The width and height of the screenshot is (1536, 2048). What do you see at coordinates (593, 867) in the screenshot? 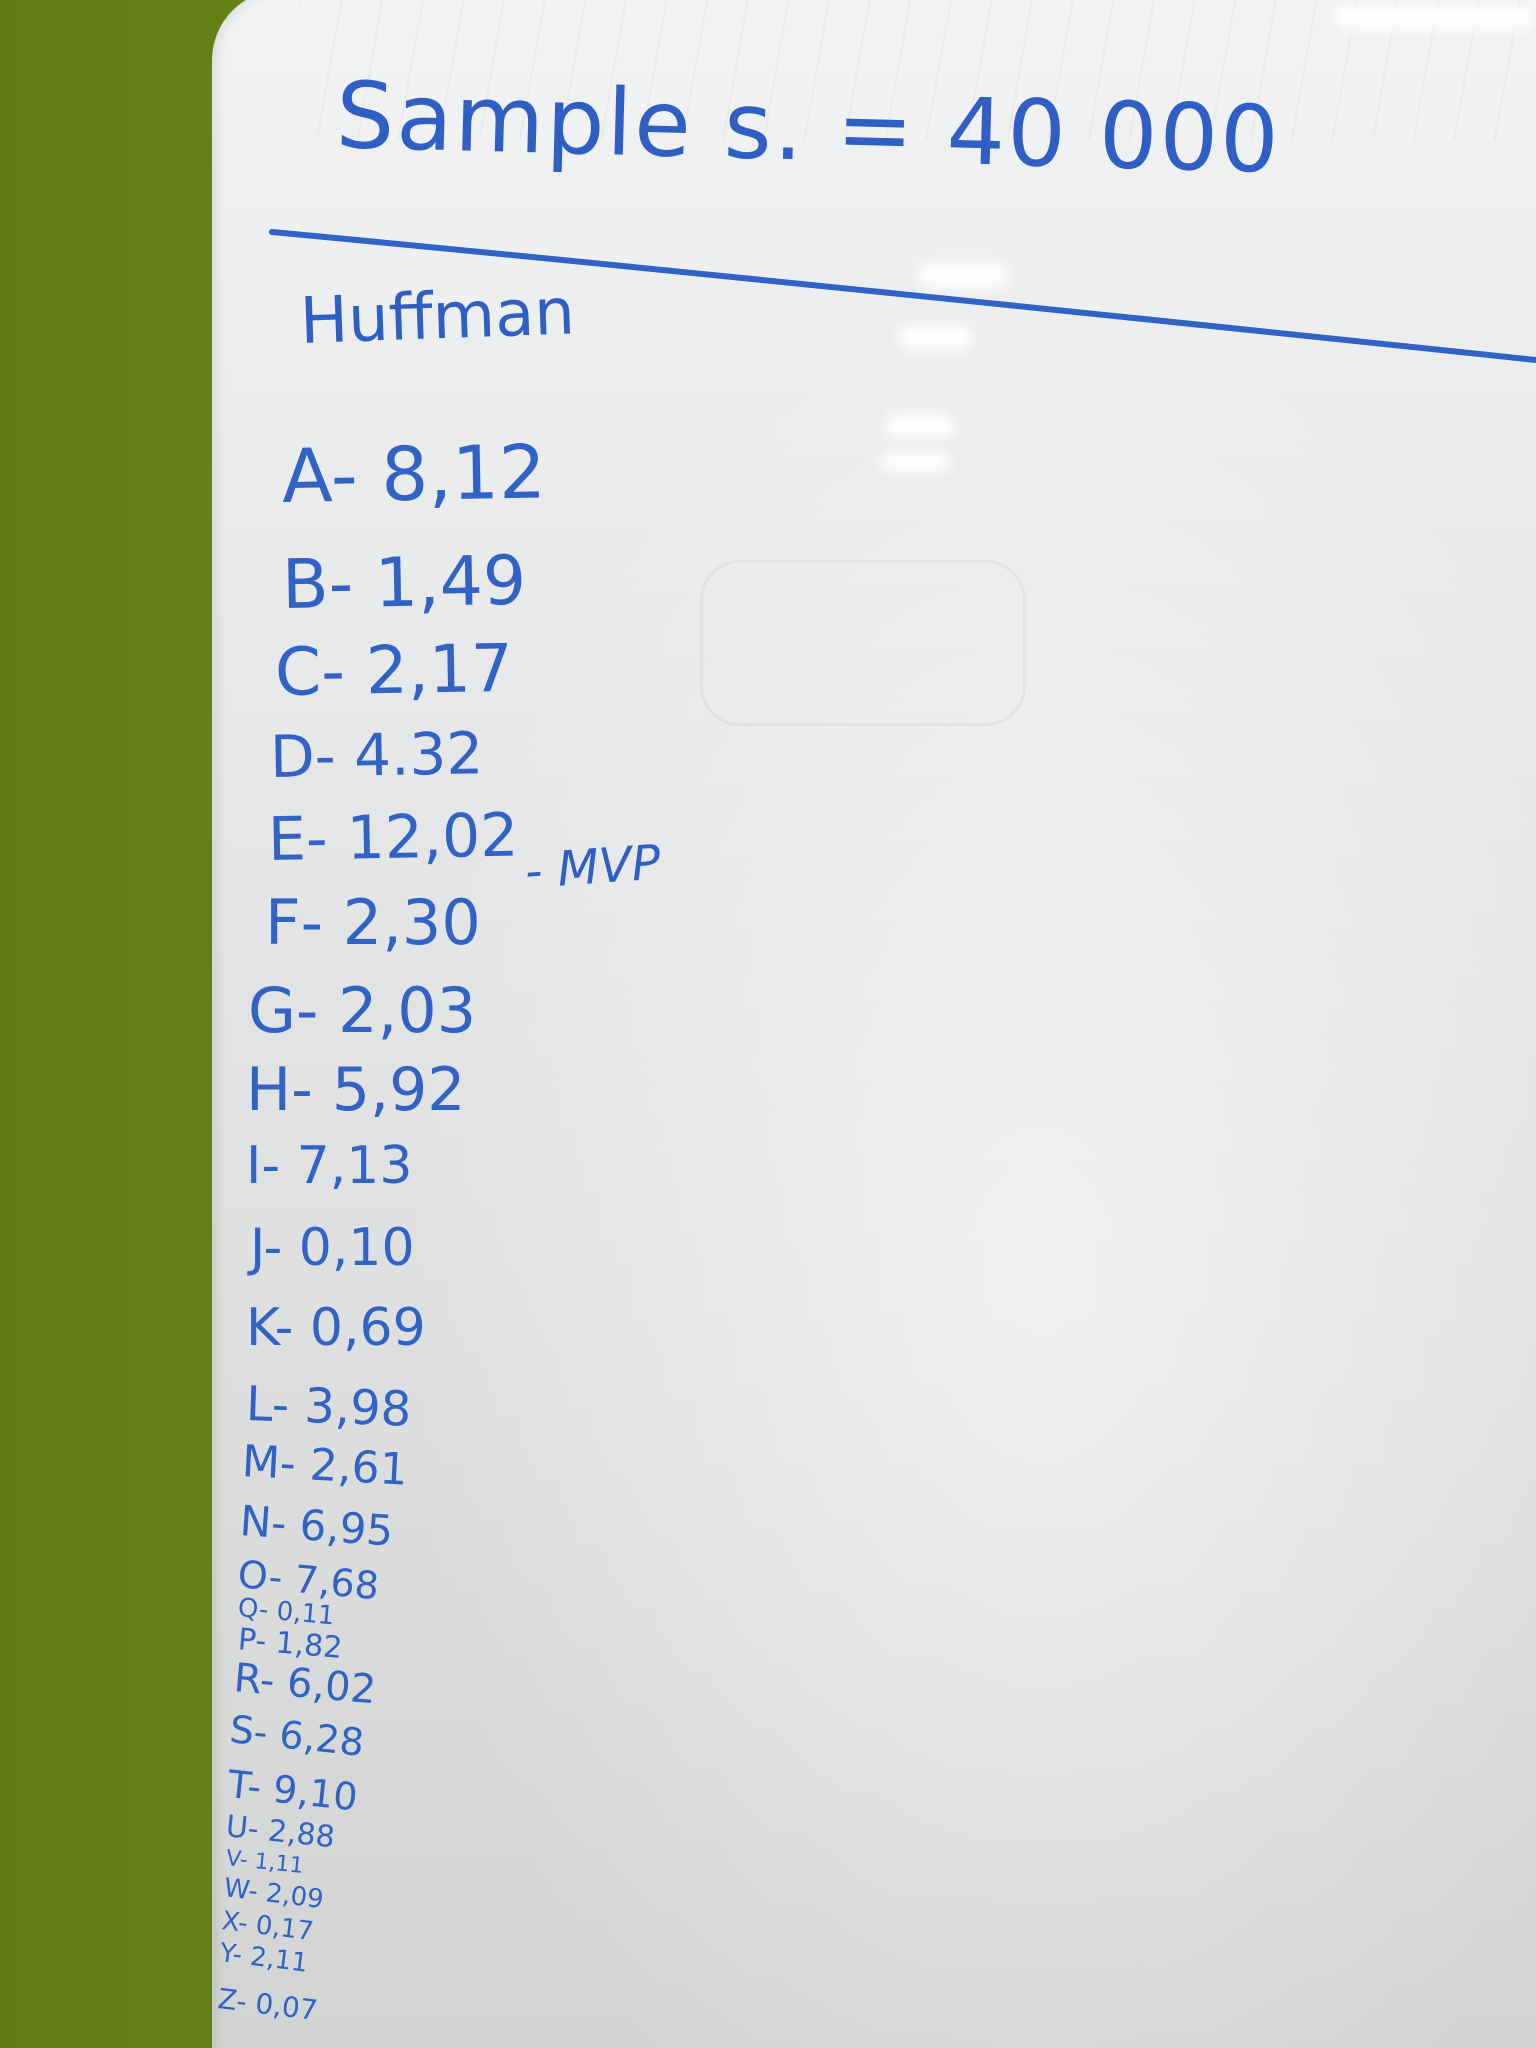
I see `mvp-note: - MVP` at bounding box center [593, 867].